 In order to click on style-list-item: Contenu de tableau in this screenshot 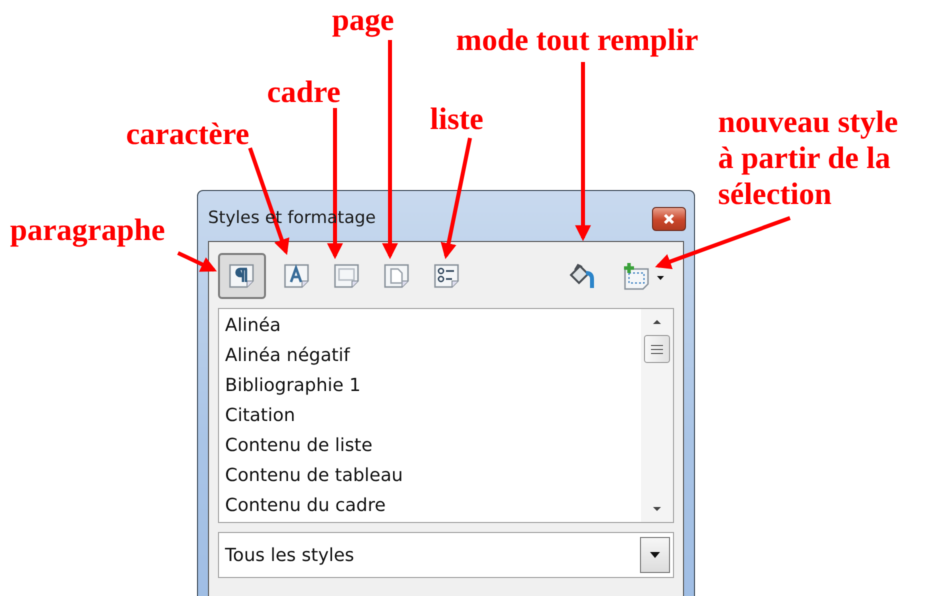, I will do `click(430, 476)`.